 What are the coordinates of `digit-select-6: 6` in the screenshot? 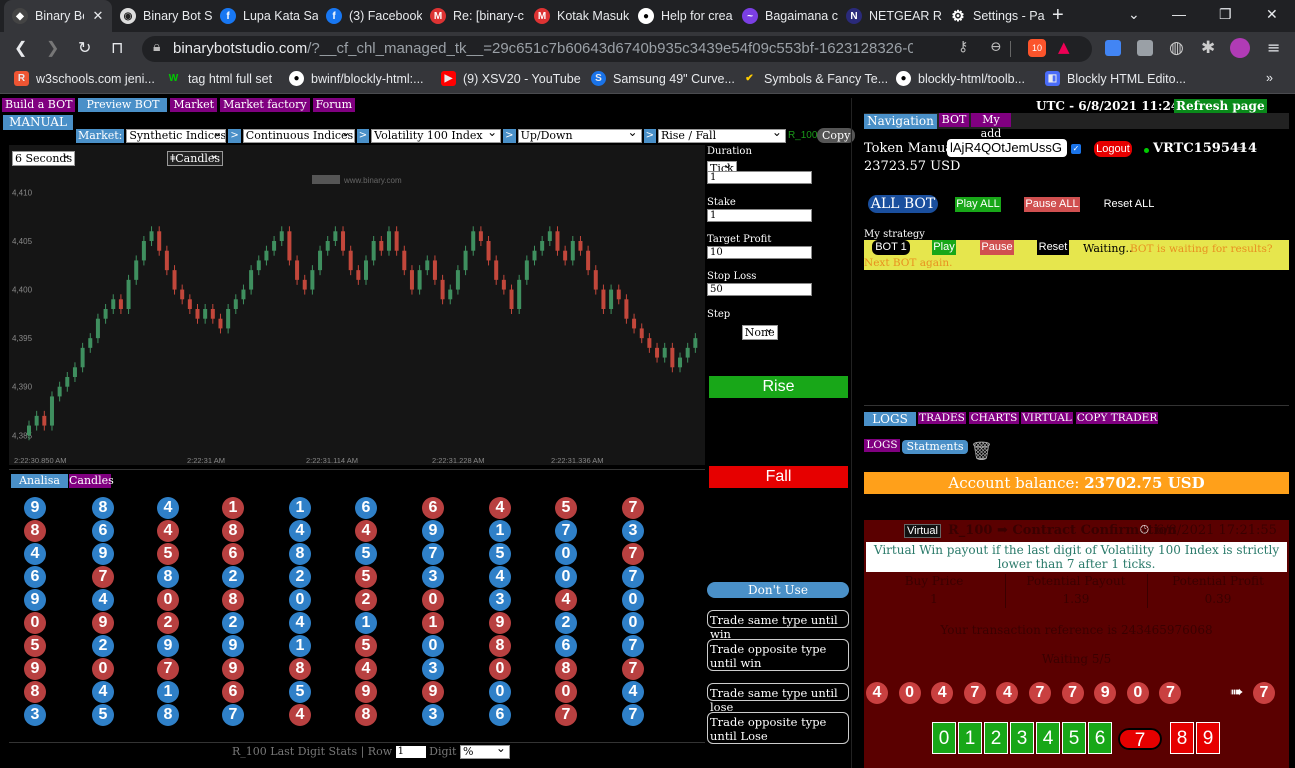 It's located at (1100, 738).